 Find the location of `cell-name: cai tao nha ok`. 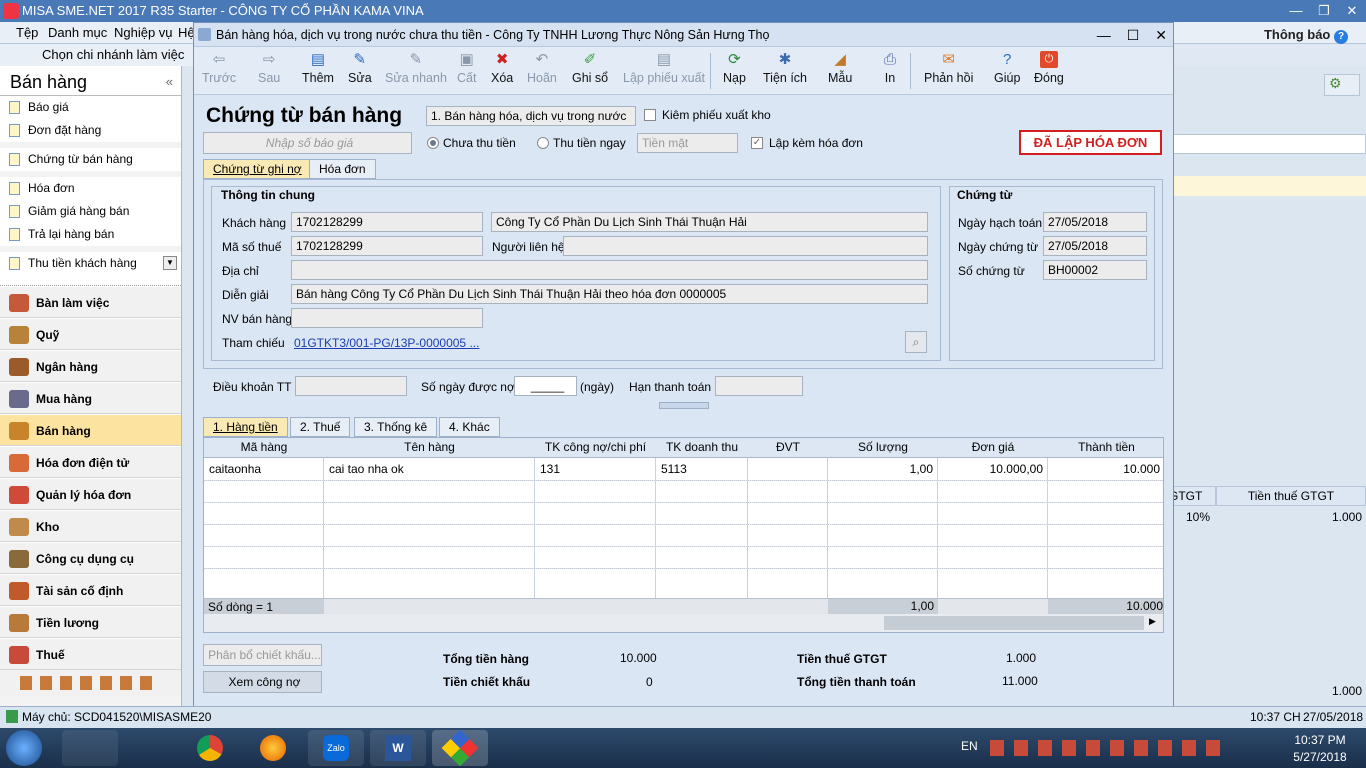

cell-name: cai tao nha ok is located at coordinates (429, 469).